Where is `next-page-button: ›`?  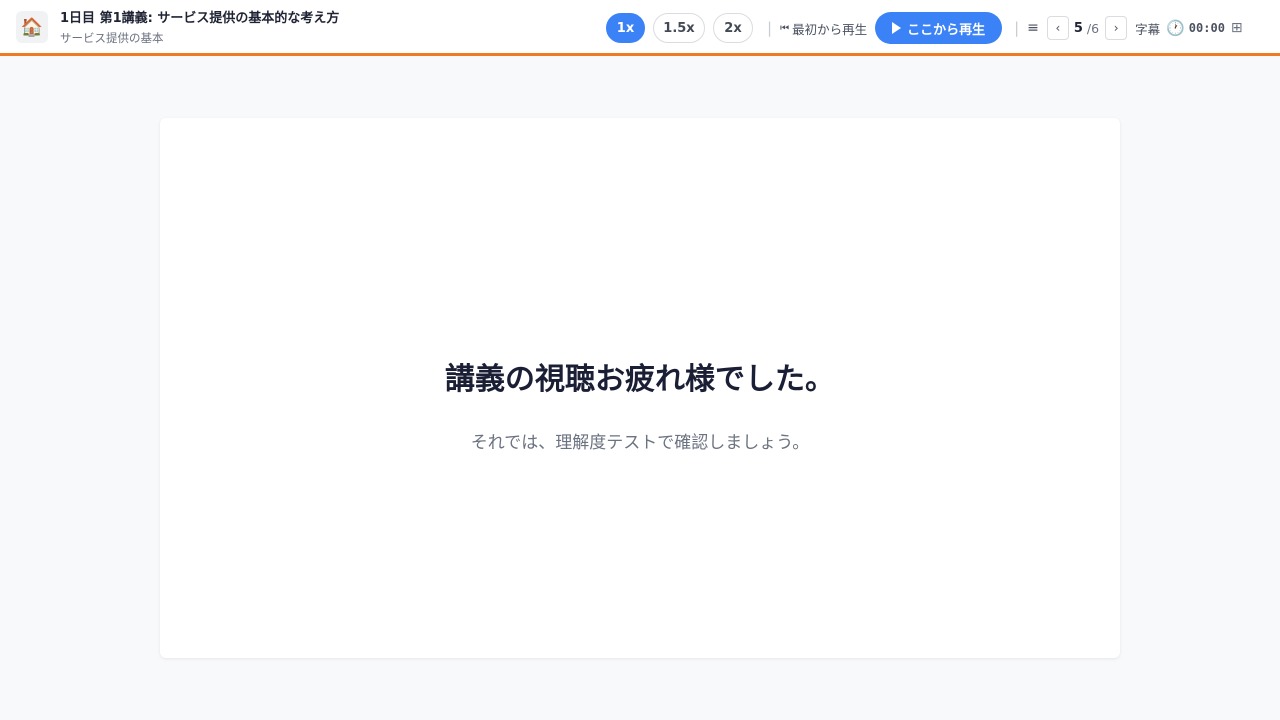
next-page-button: › is located at coordinates (1116, 28).